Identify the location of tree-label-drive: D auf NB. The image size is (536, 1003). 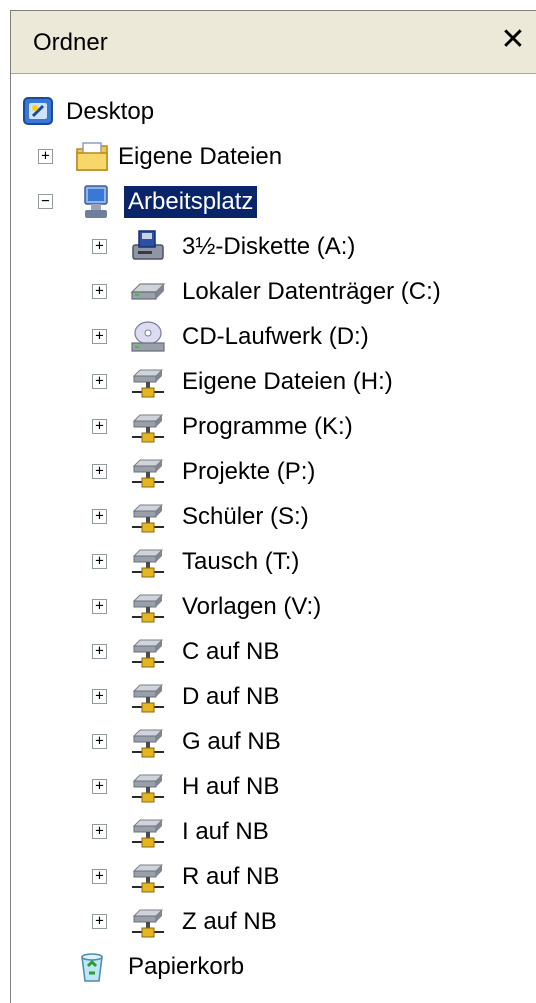
(230, 697).